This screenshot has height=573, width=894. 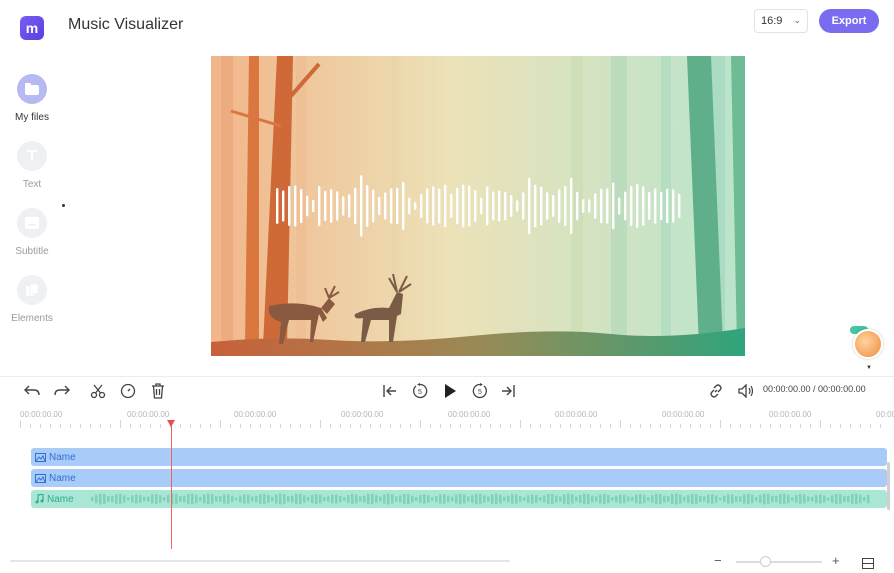 What do you see at coordinates (450, 424) in the screenshot?
I see `ruler-ticks` at bounding box center [450, 424].